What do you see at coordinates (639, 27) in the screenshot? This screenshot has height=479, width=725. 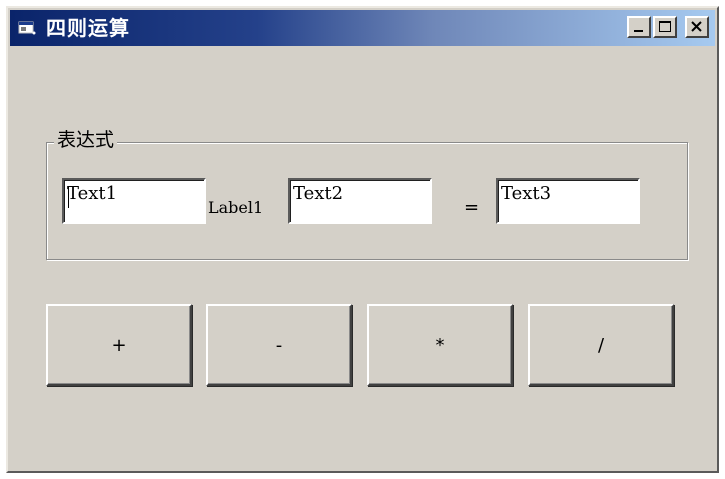 I see `minimize-button` at bounding box center [639, 27].